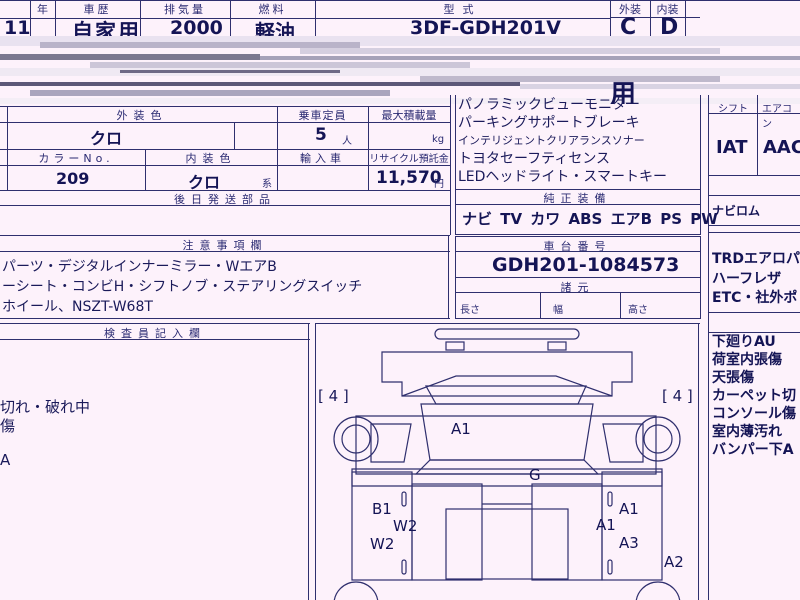  What do you see at coordinates (438, 139) in the screenshot?
I see `max-load-unit: kg` at bounding box center [438, 139].